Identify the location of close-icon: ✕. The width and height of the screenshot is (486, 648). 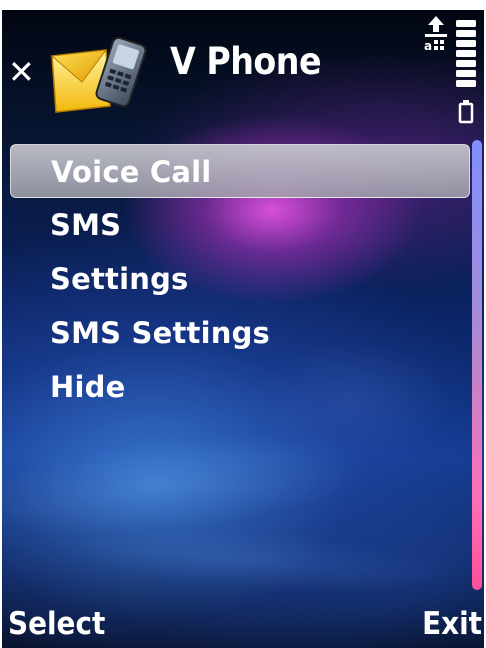
(21, 72).